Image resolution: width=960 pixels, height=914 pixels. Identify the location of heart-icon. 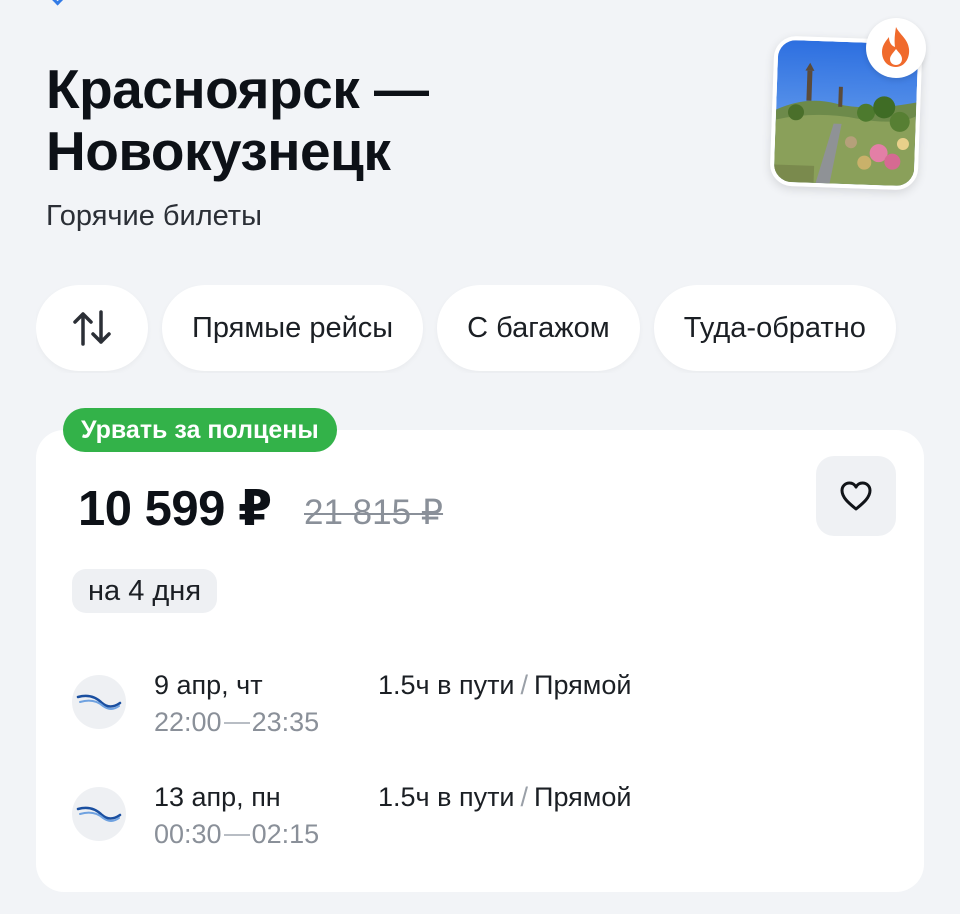
(856, 496).